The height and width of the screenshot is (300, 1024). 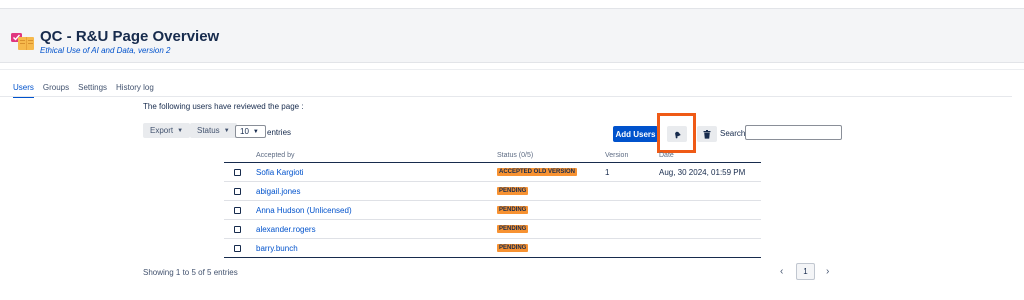 What do you see at coordinates (304, 210) in the screenshot?
I see `user-link: Anna Hudson (Unlicensed)` at bounding box center [304, 210].